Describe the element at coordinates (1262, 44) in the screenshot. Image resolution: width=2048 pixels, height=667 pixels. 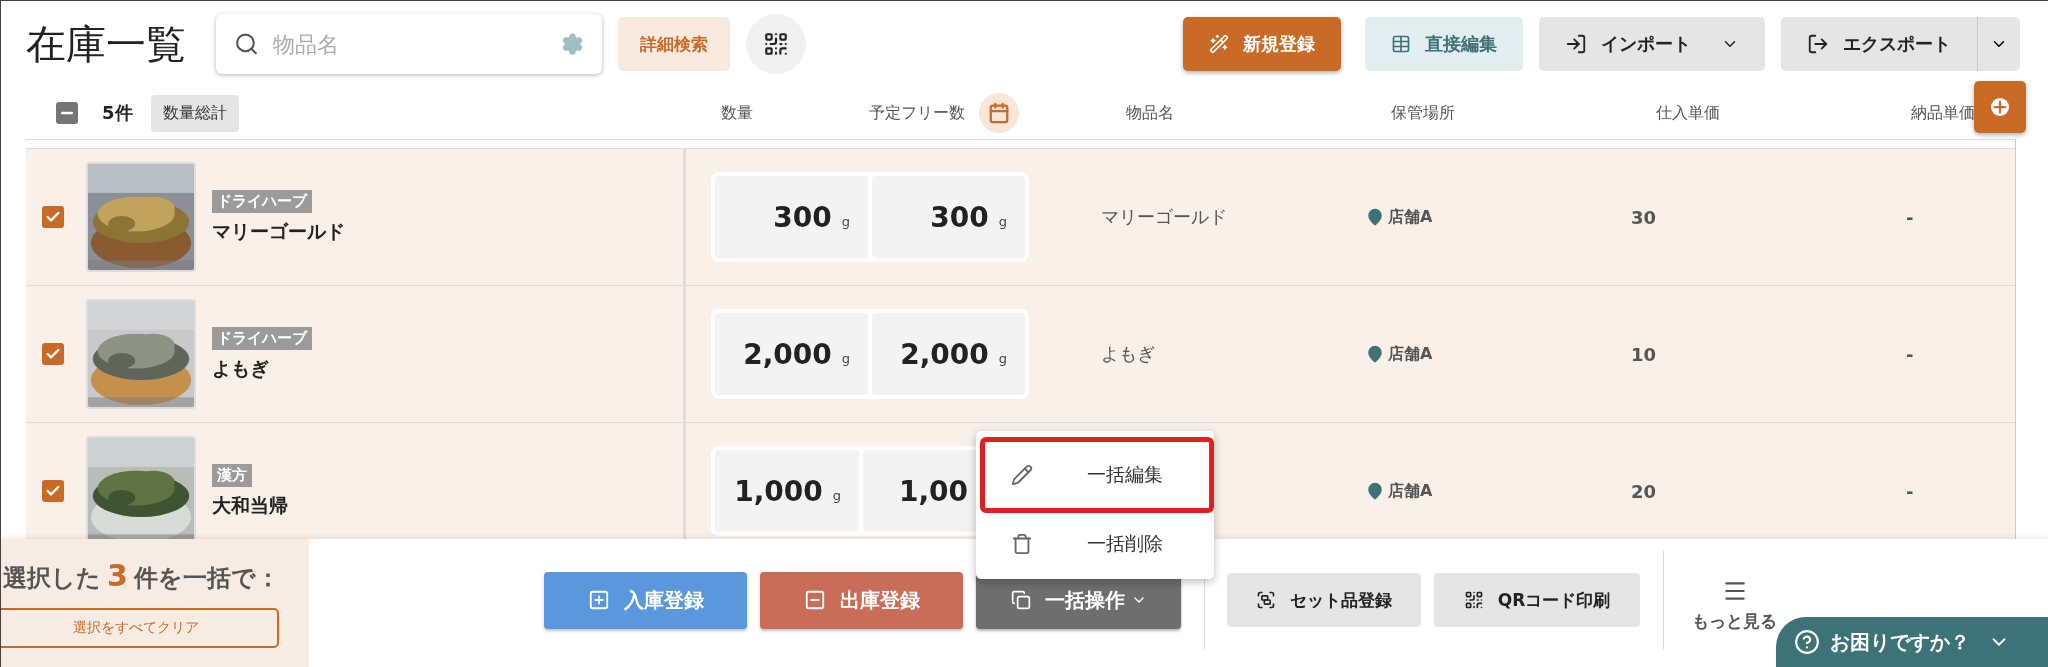
I see `new-button: 新規登録` at that location.